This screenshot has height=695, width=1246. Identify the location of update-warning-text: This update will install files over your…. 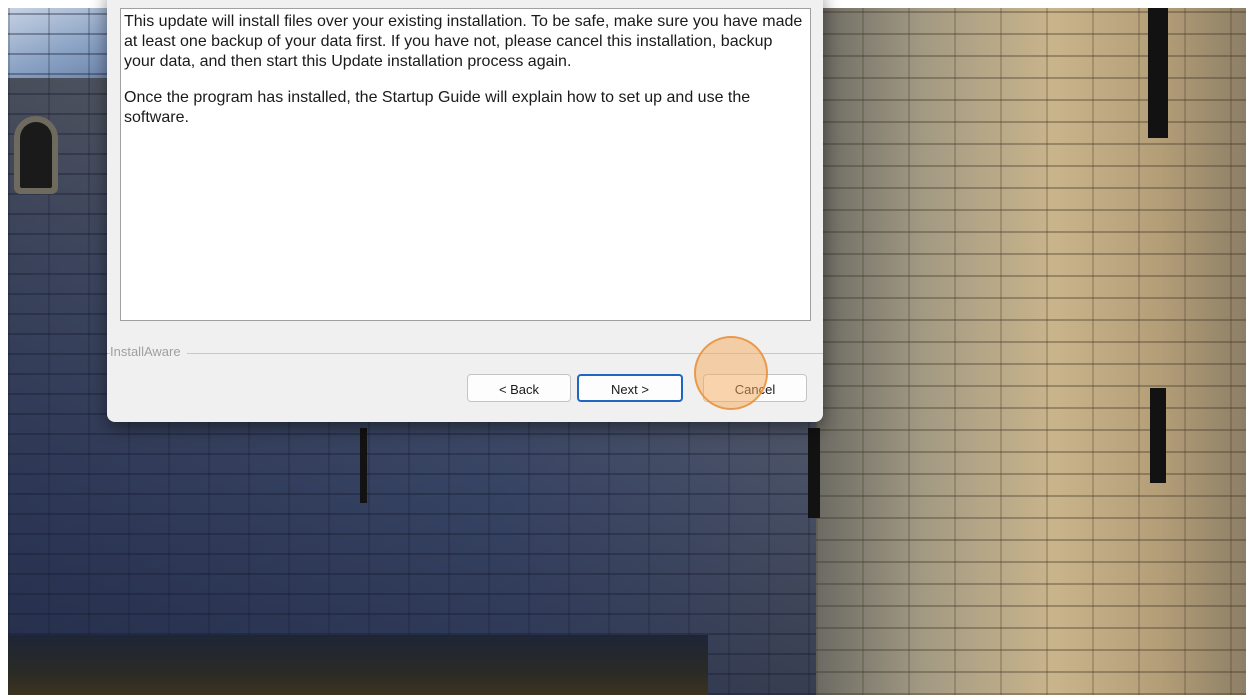
(463, 41).